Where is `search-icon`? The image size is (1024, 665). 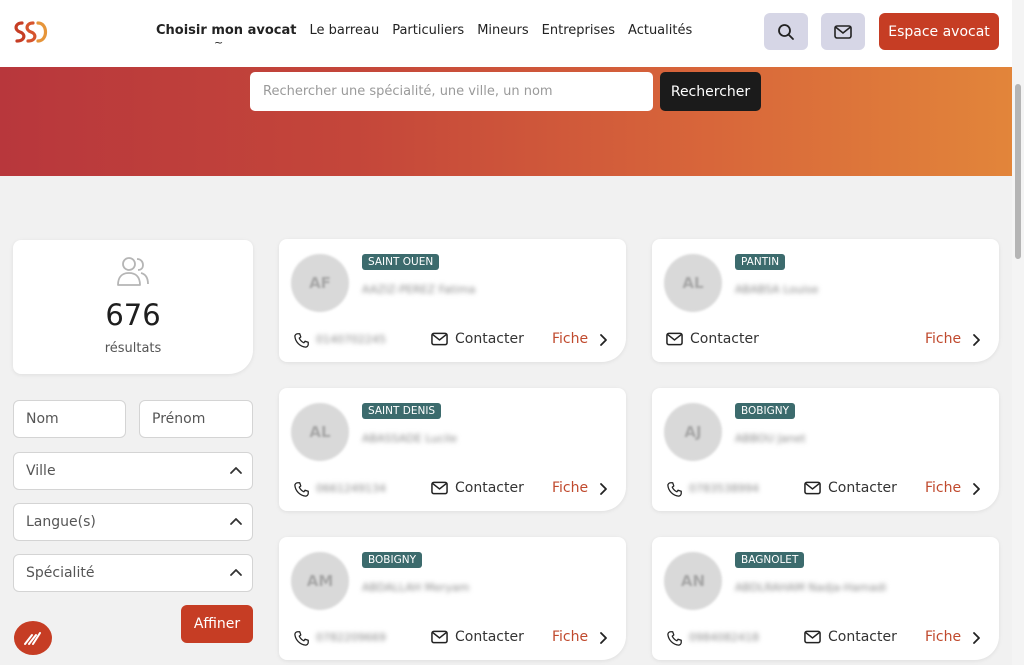 search-icon is located at coordinates (786, 31).